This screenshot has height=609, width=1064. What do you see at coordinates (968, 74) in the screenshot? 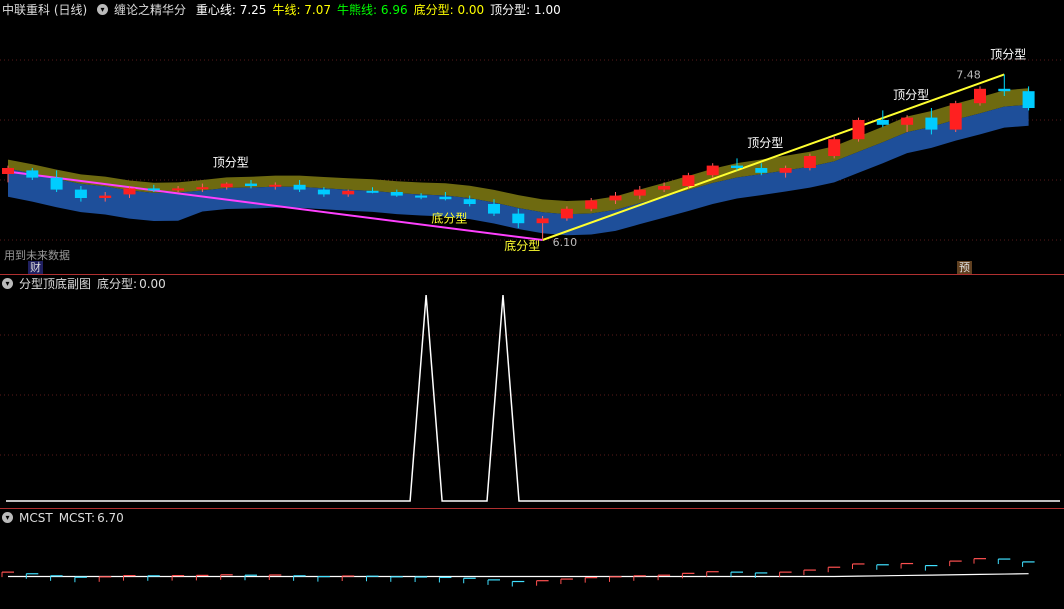
I see `price-high-label: 7.48` at bounding box center [968, 74].